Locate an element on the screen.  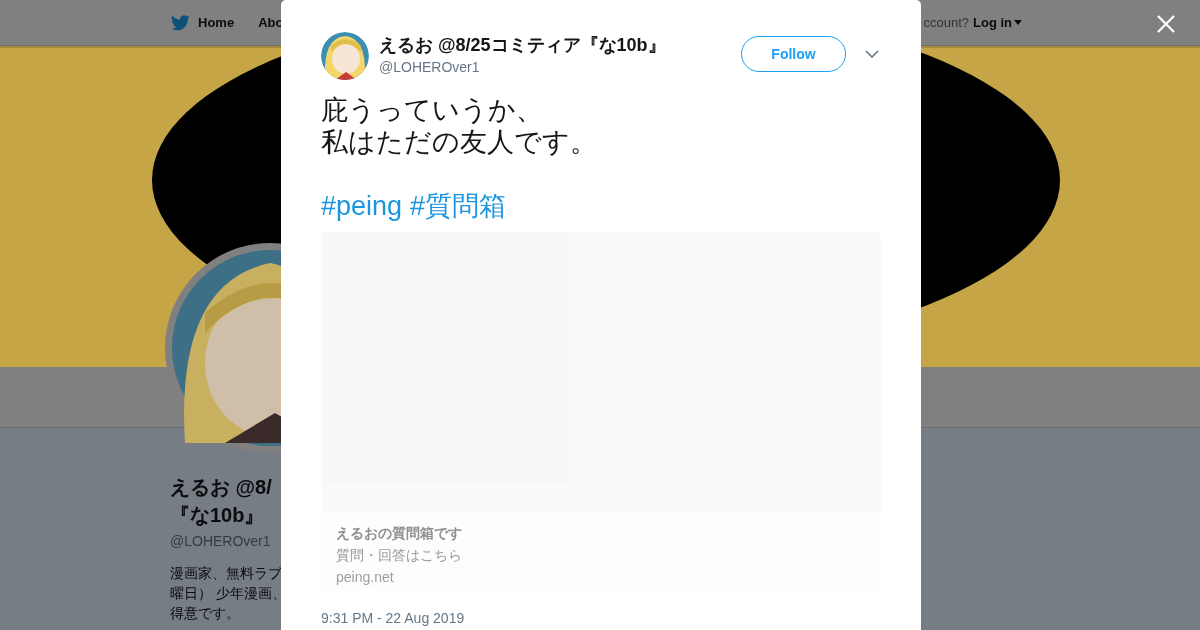
close-icon is located at coordinates (1166, 24).